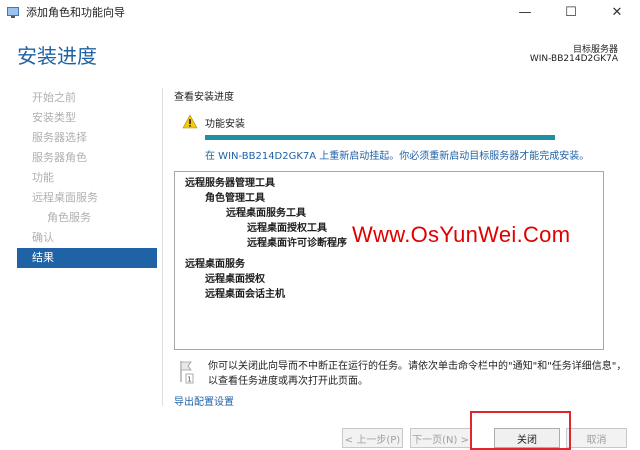 Image resolution: width=640 pixels, height=450 pixels. What do you see at coordinates (162, 247) in the screenshot?
I see `nav-divider` at bounding box center [162, 247].